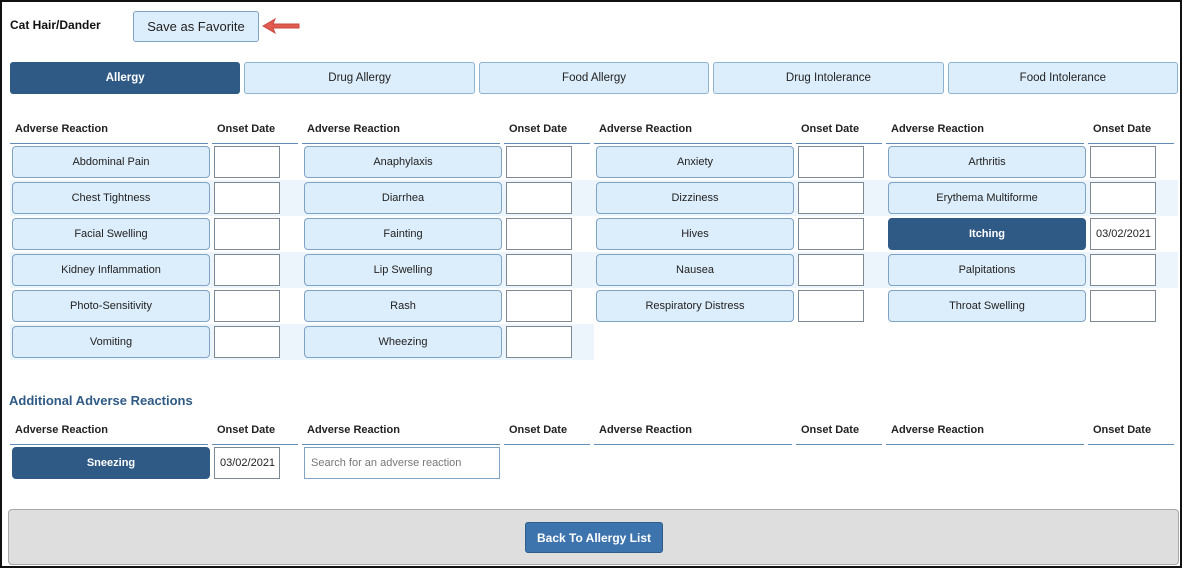  I want to click on tab-food-intolerance: Food Intolerance, so click(1063, 78).